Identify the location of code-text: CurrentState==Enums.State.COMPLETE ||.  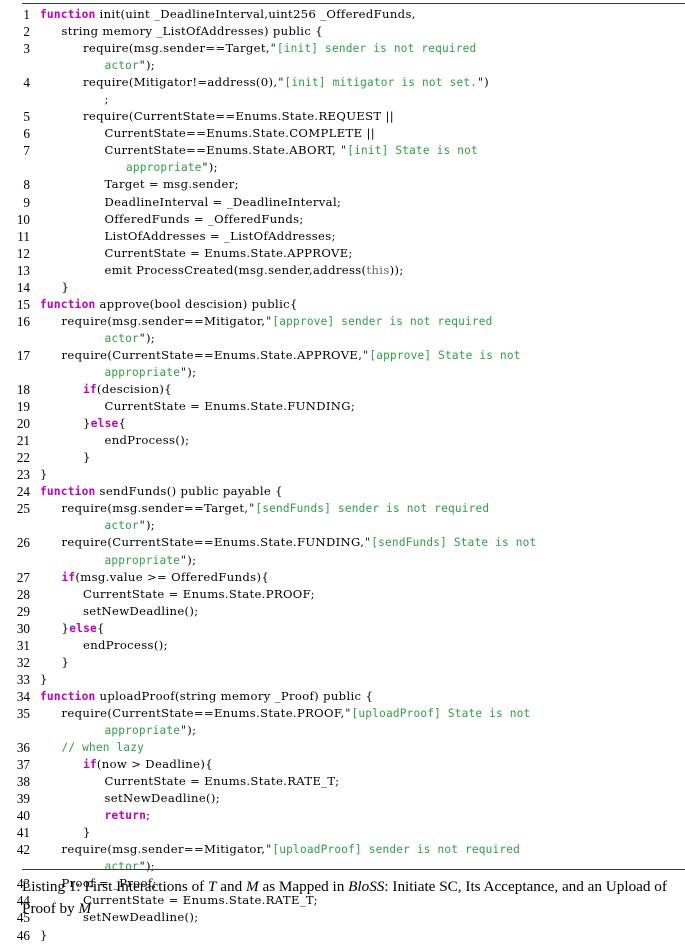
(240, 133).